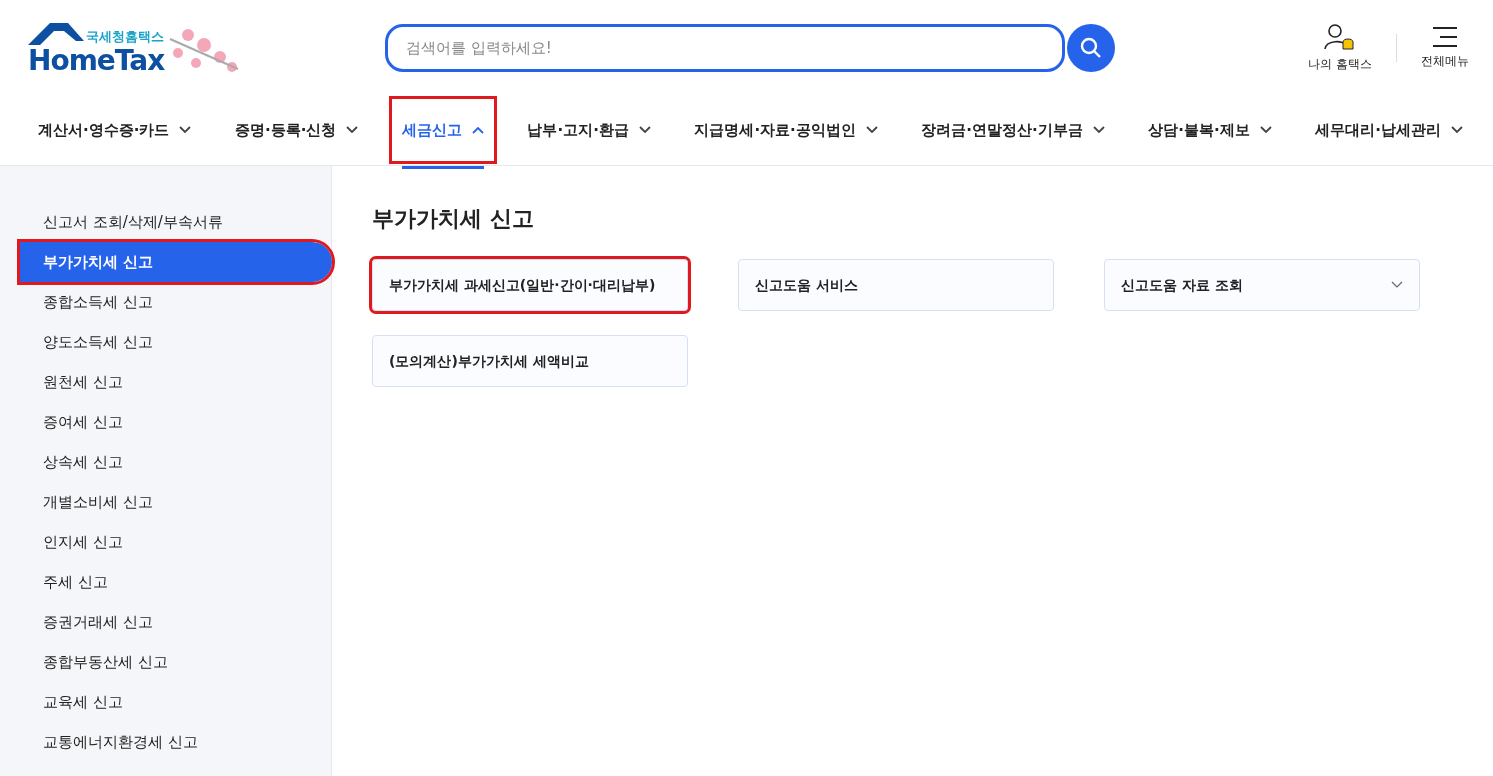 The image size is (1493, 776). I want to click on link-card: 부가가치세 과세신고(일반·간이·대리납부), so click(530, 285).